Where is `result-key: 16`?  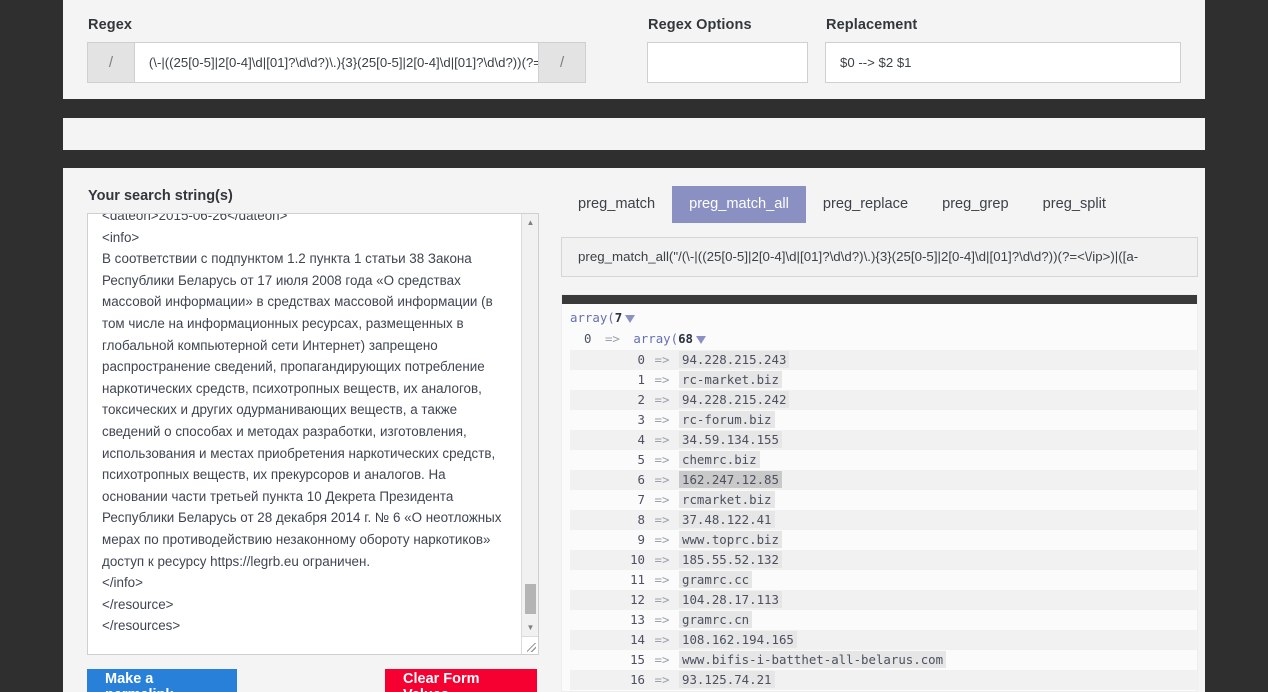 result-key: 16 is located at coordinates (637, 680).